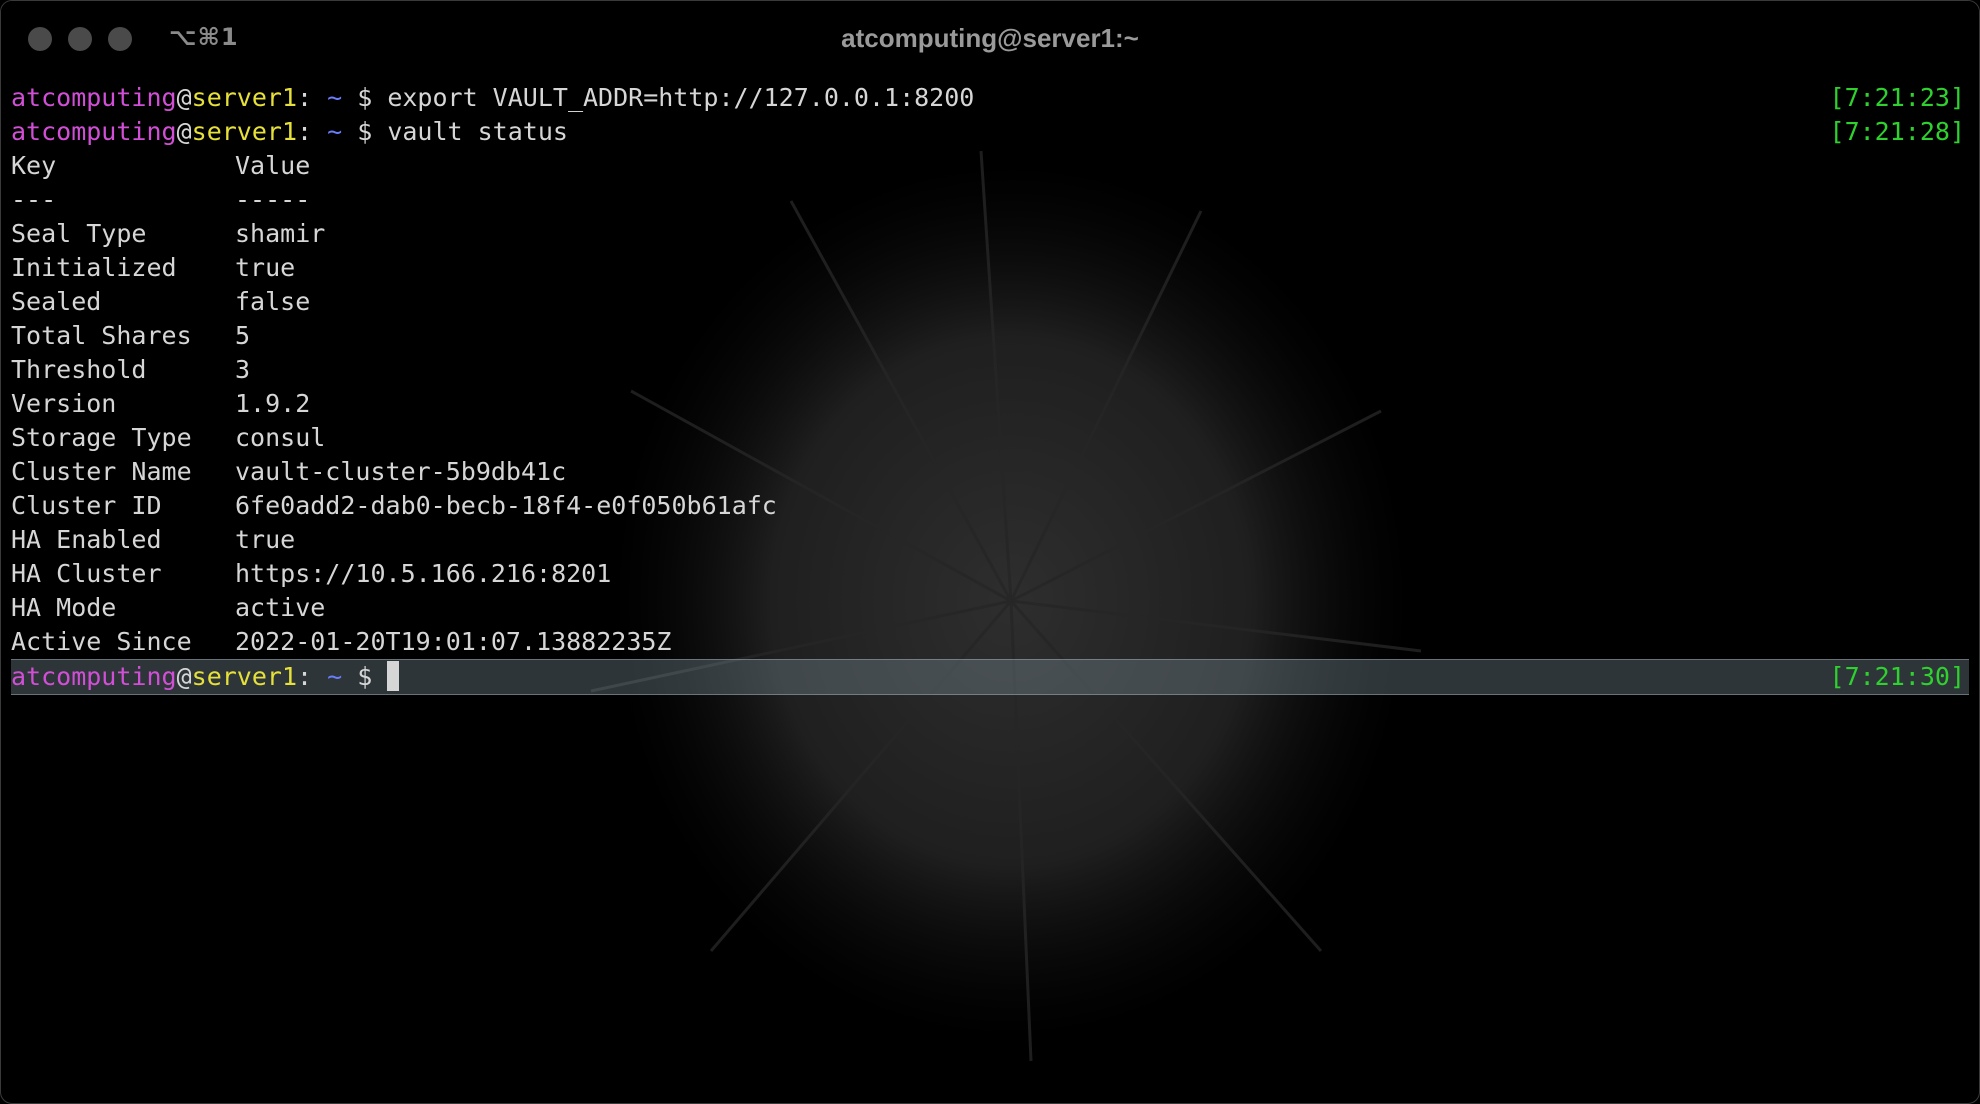 Image resolution: width=1980 pixels, height=1104 pixels. Describe the element at coordinates (990, 234) in the screenshot. I see `status-row: Seal Type shamir` at that location.